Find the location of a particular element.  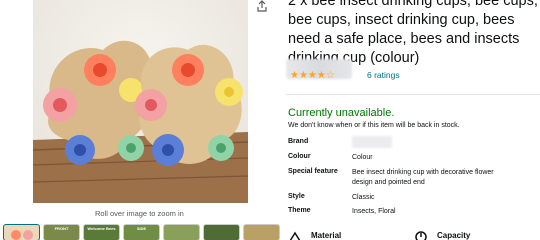

thumbnail-3: Welcome Bees is located at coordinates (101, 232).